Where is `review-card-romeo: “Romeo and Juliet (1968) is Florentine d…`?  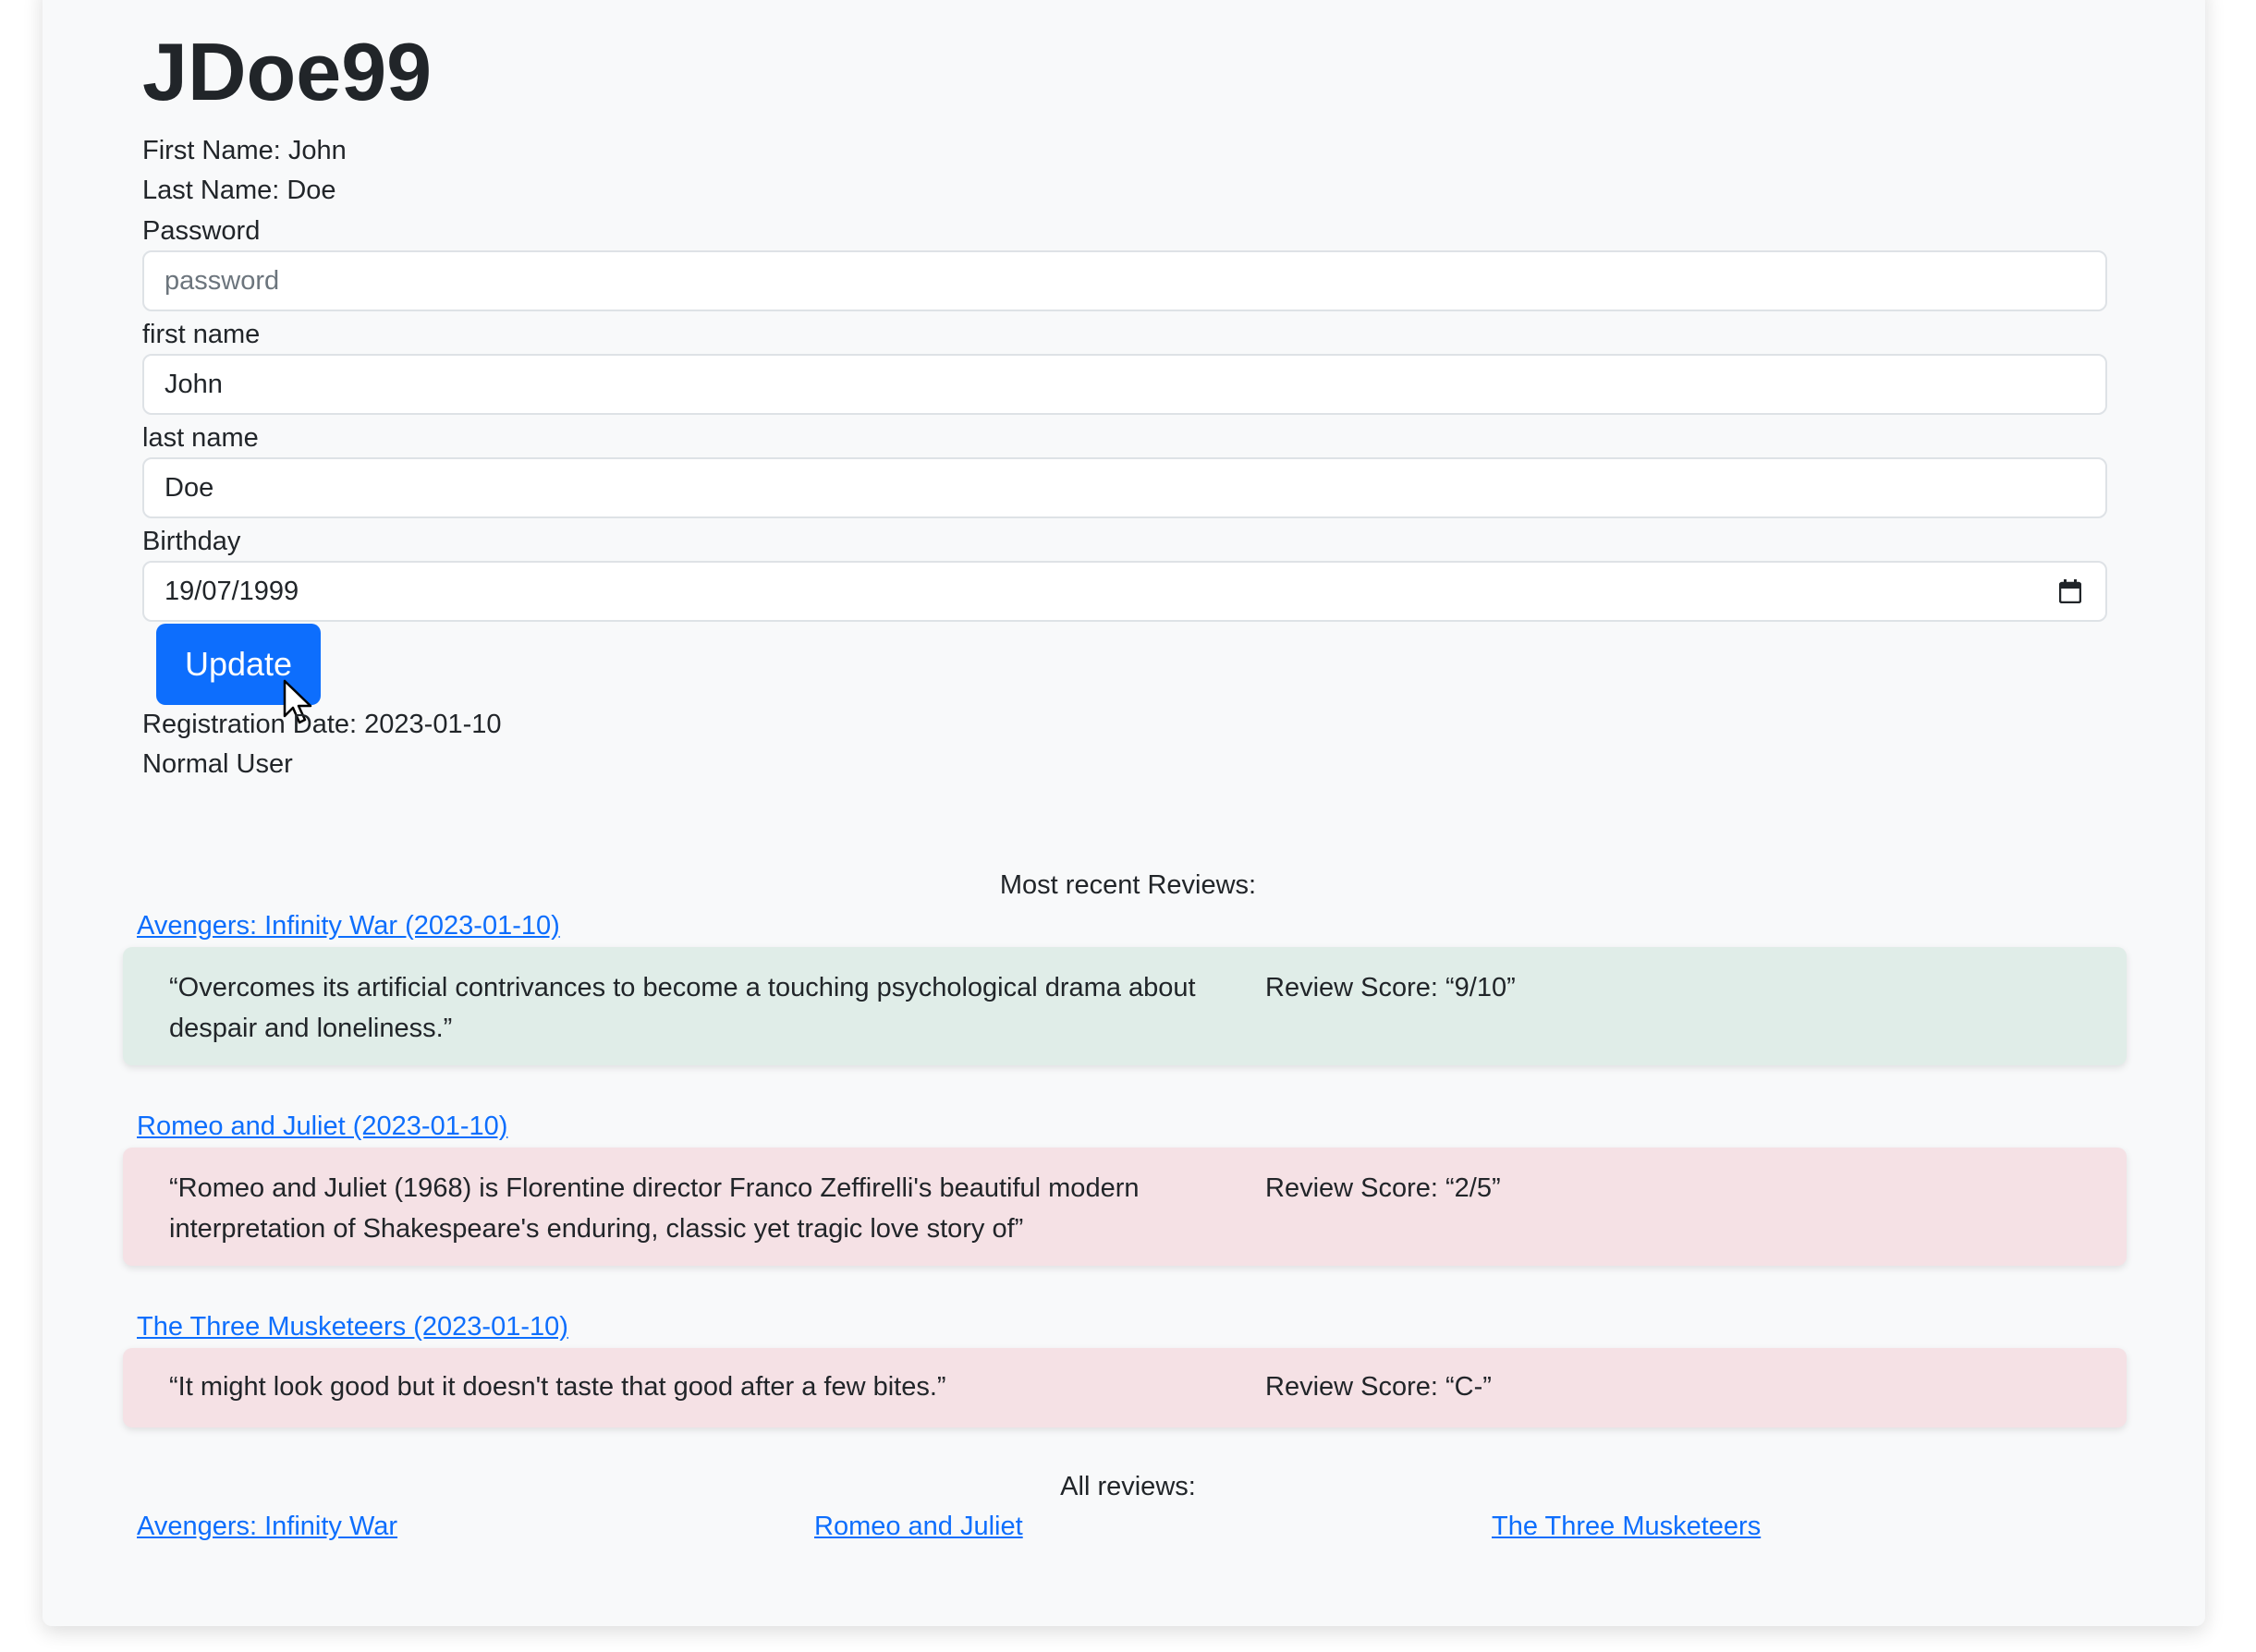 review-card-romeo: “Romeo and Juliet (1968) is Florentine d… is located at coordinates (1125, 1207).